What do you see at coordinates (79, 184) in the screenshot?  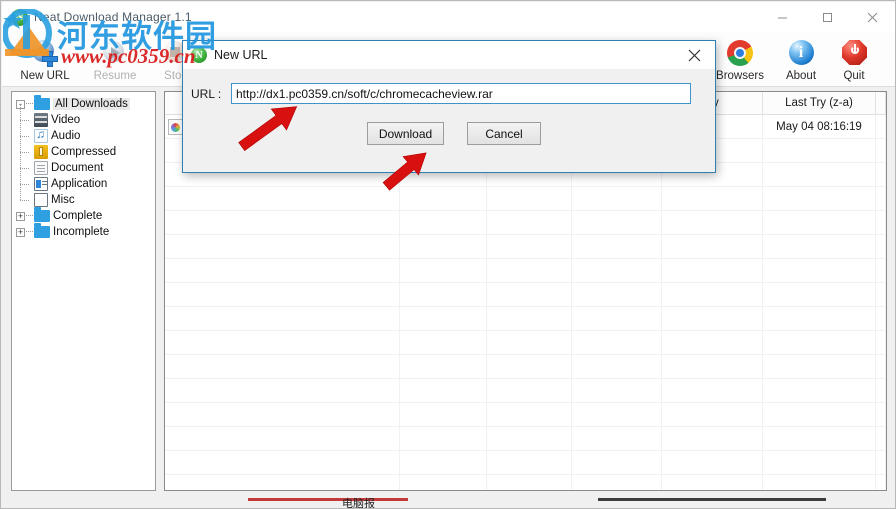 I see `tree-item-label: Application` at bounding box center [79, 184].